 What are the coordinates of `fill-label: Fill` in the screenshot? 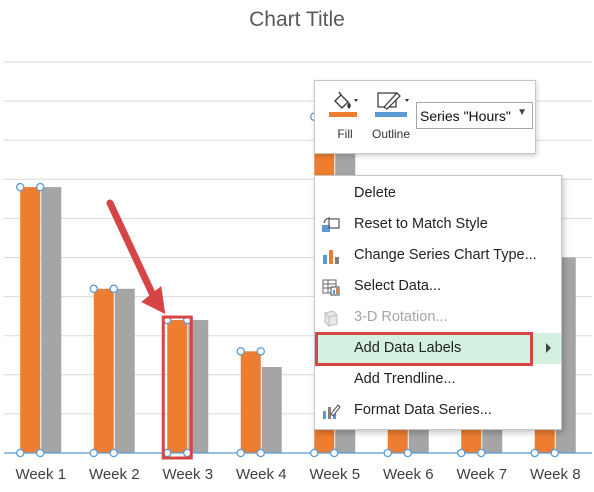 It's located at (345, 134).